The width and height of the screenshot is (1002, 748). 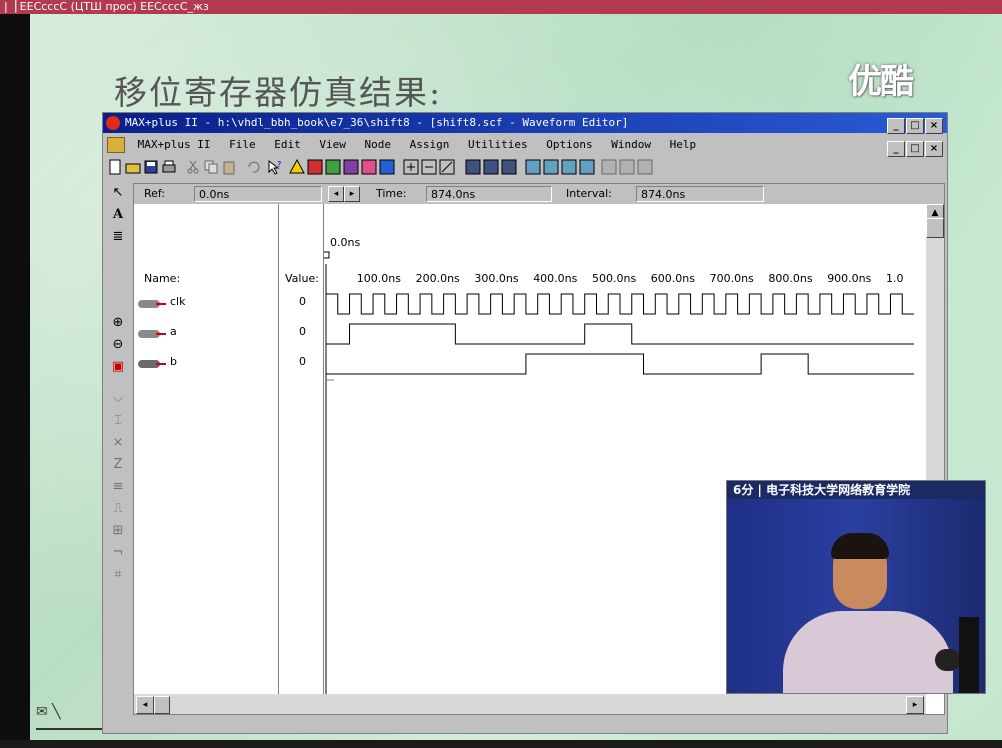 What do you see at coordinates (948, 660) in the screenshot?
I see `microphone-icon` at bounding box center [948, 660].